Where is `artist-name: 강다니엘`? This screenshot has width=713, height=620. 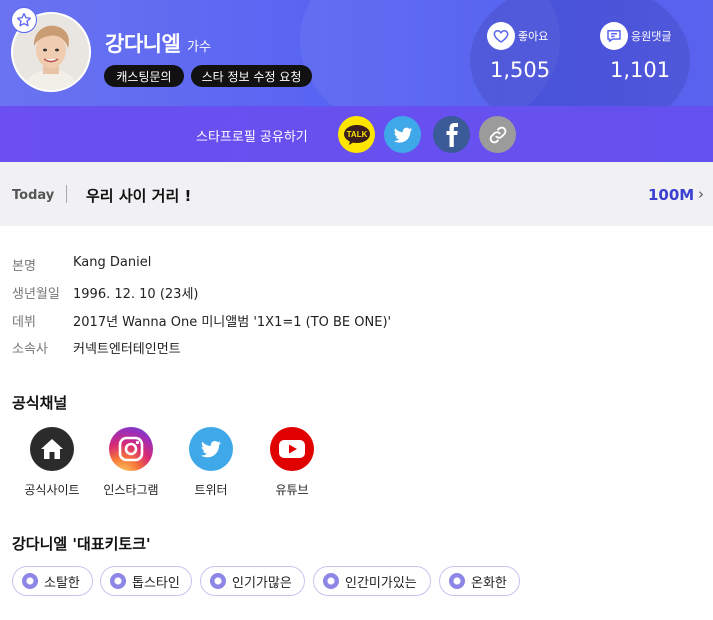 artist-name: 강다니엘 is located at coordinates (143, 44).